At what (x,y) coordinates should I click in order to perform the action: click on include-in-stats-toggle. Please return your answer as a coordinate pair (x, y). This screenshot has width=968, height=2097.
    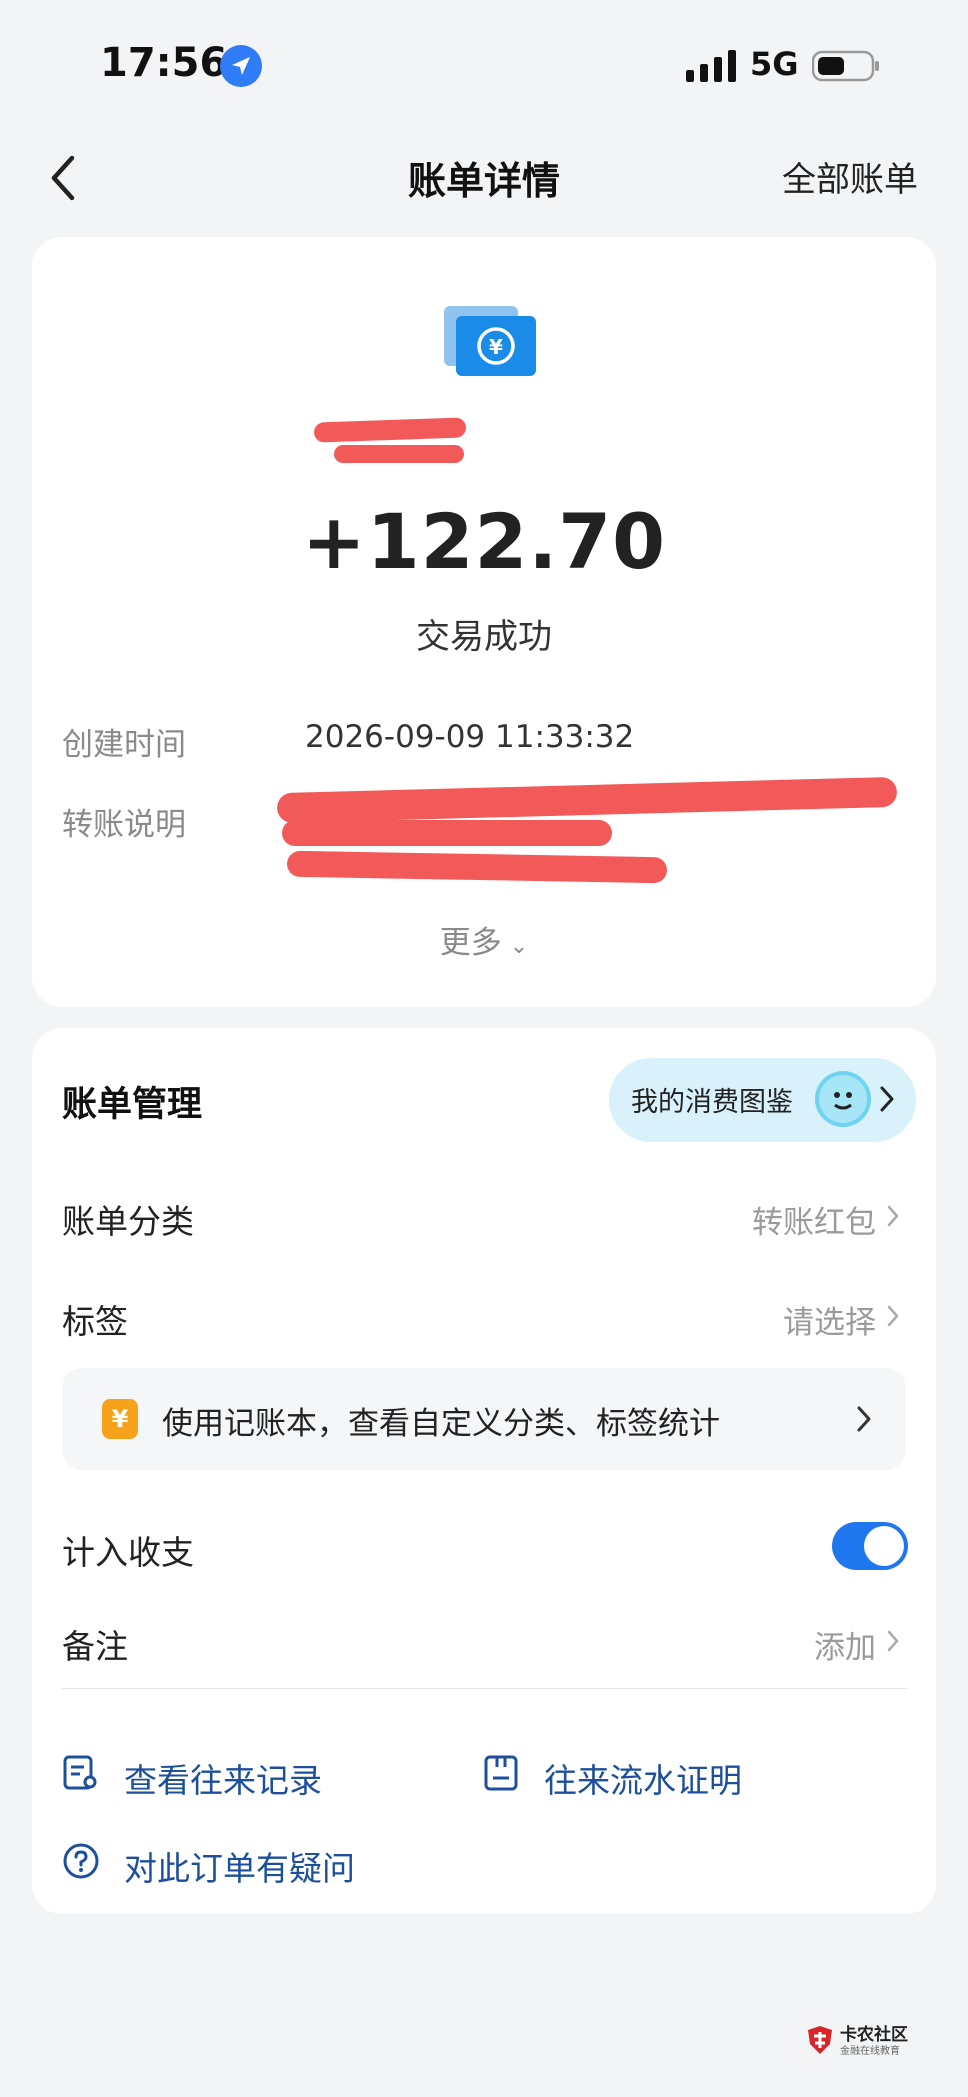
    Looking at the image, I should click on (870, 1546).